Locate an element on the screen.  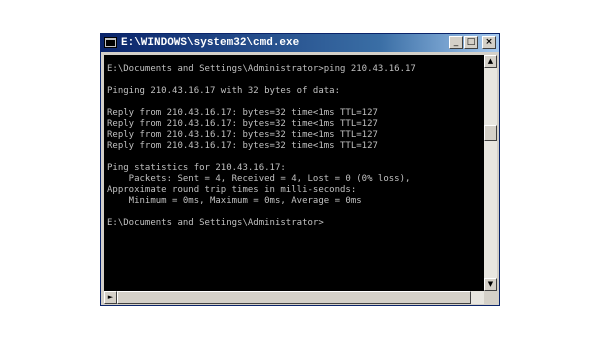
size-grip is located at coordinates (490, 297).